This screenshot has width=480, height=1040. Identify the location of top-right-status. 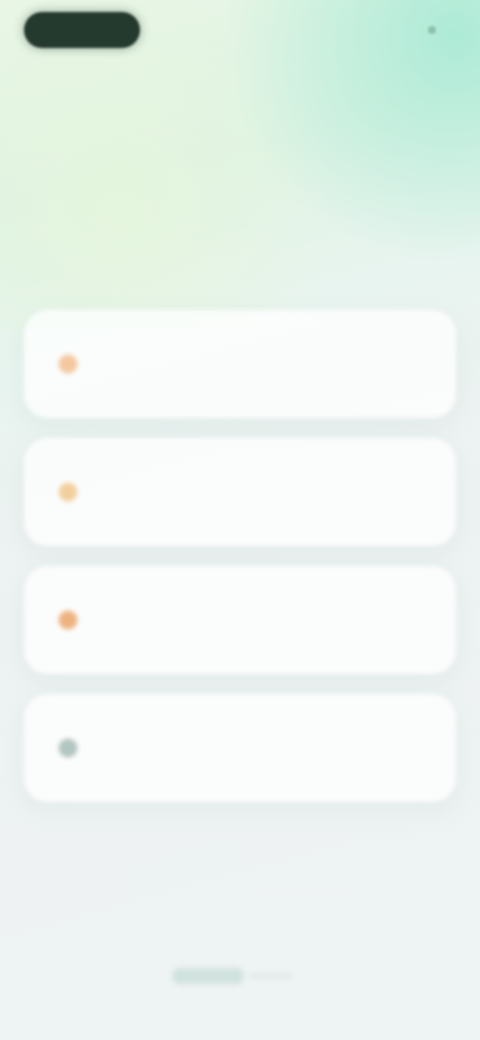
(436, 30).